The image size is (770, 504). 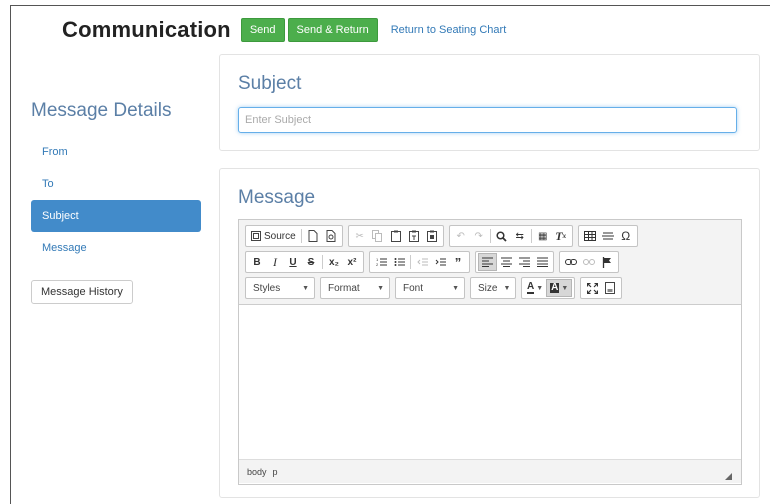 What do you see at coordinates (267, 288) in the screenshot?
I see `styles-label: Styles` at bounding box center [267, 288].